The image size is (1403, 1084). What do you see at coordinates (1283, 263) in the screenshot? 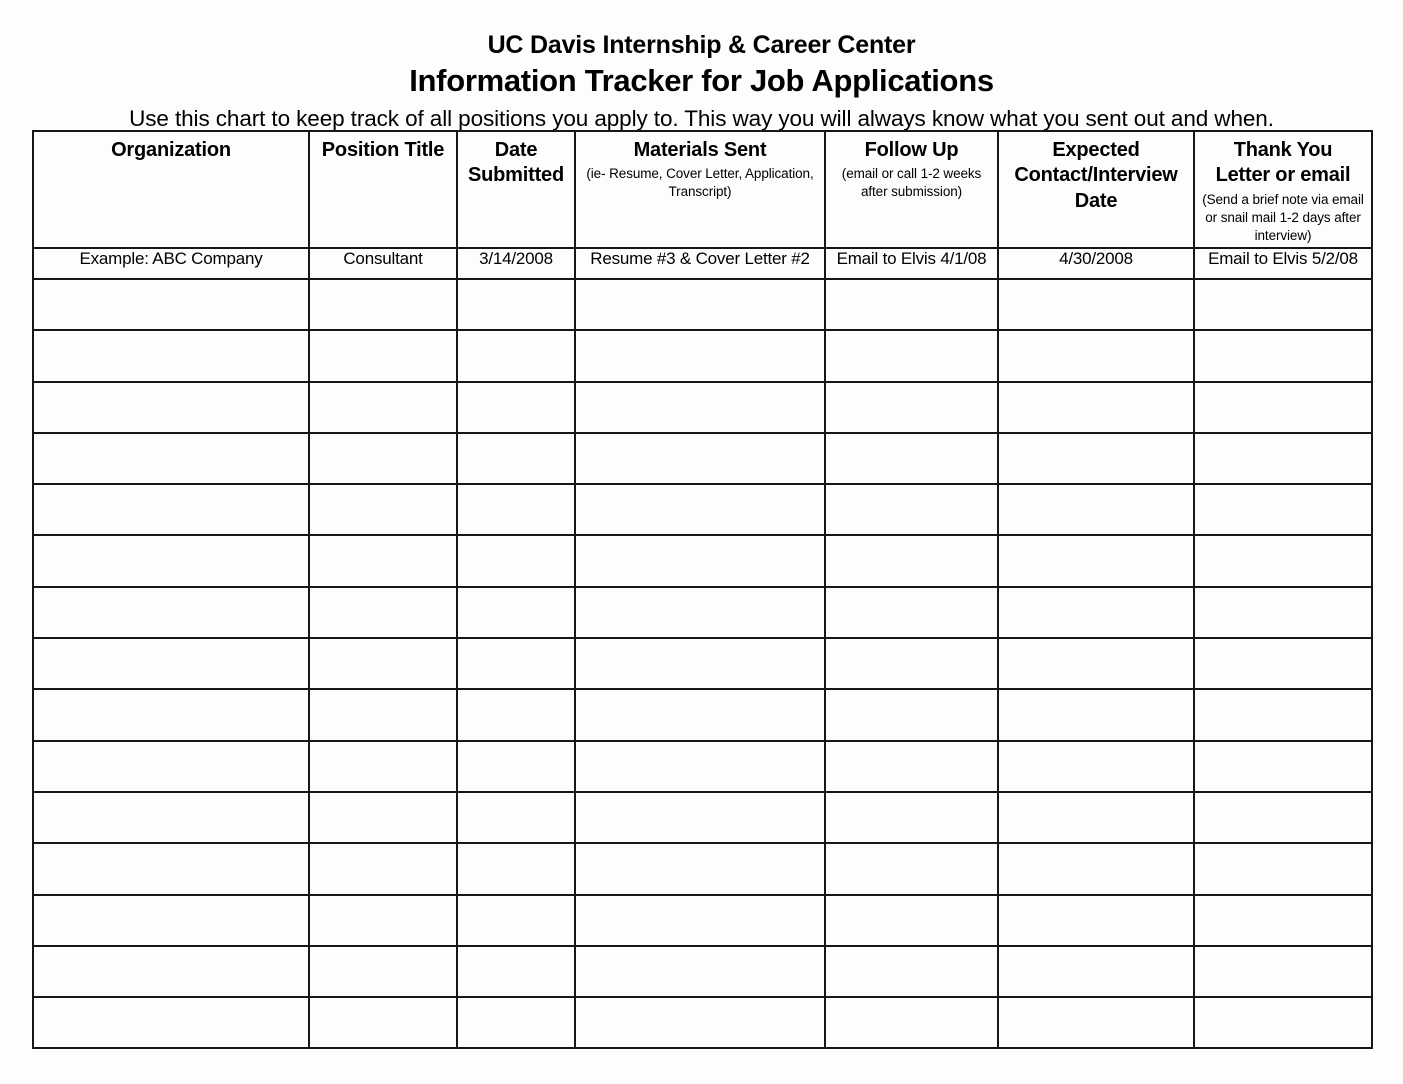
I see `cell-thank-you: Email to Elvis 5/2/08` at bounding box center [1283, 263].